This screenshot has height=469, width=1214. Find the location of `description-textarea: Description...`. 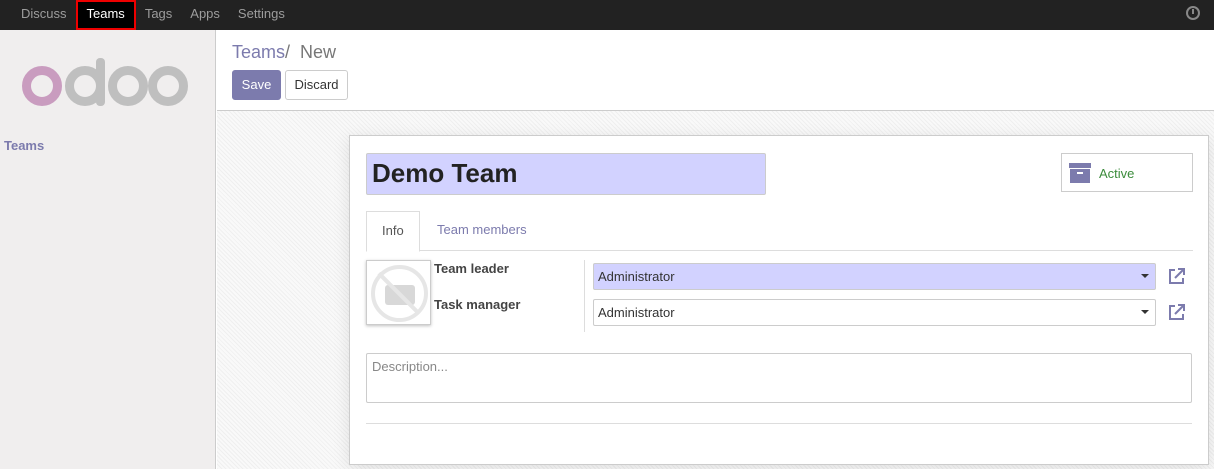

description-textarea: Description... is located at coordinates (779, 378).